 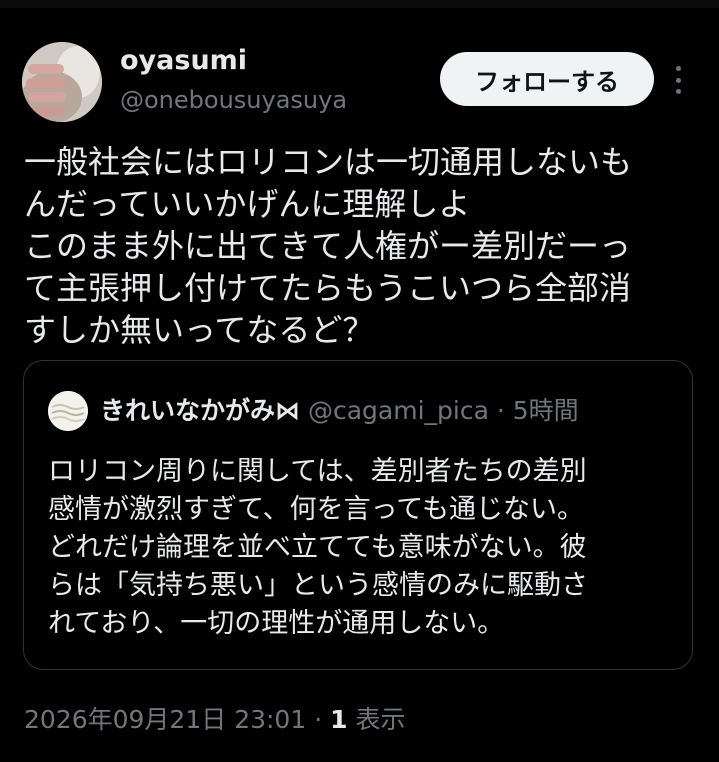 What do you see at coordinates (328, 246) in the screenshot?
I see `tweet-text-line: このまま外に出てきて人権がー差別だーっ` at bounding box center [328, 246].